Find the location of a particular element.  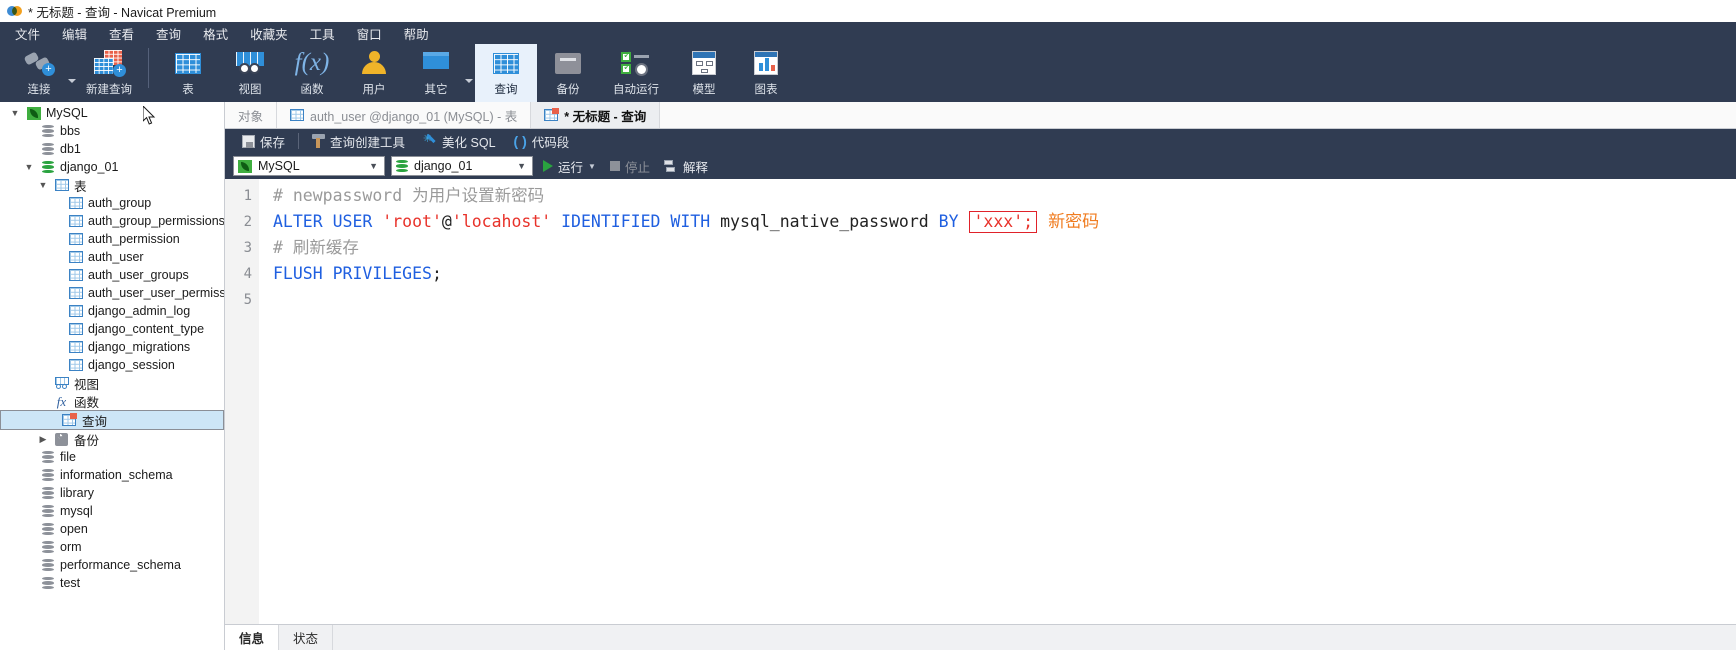

toolbar-button-user: 用户 is located at coordinates (374, 73).